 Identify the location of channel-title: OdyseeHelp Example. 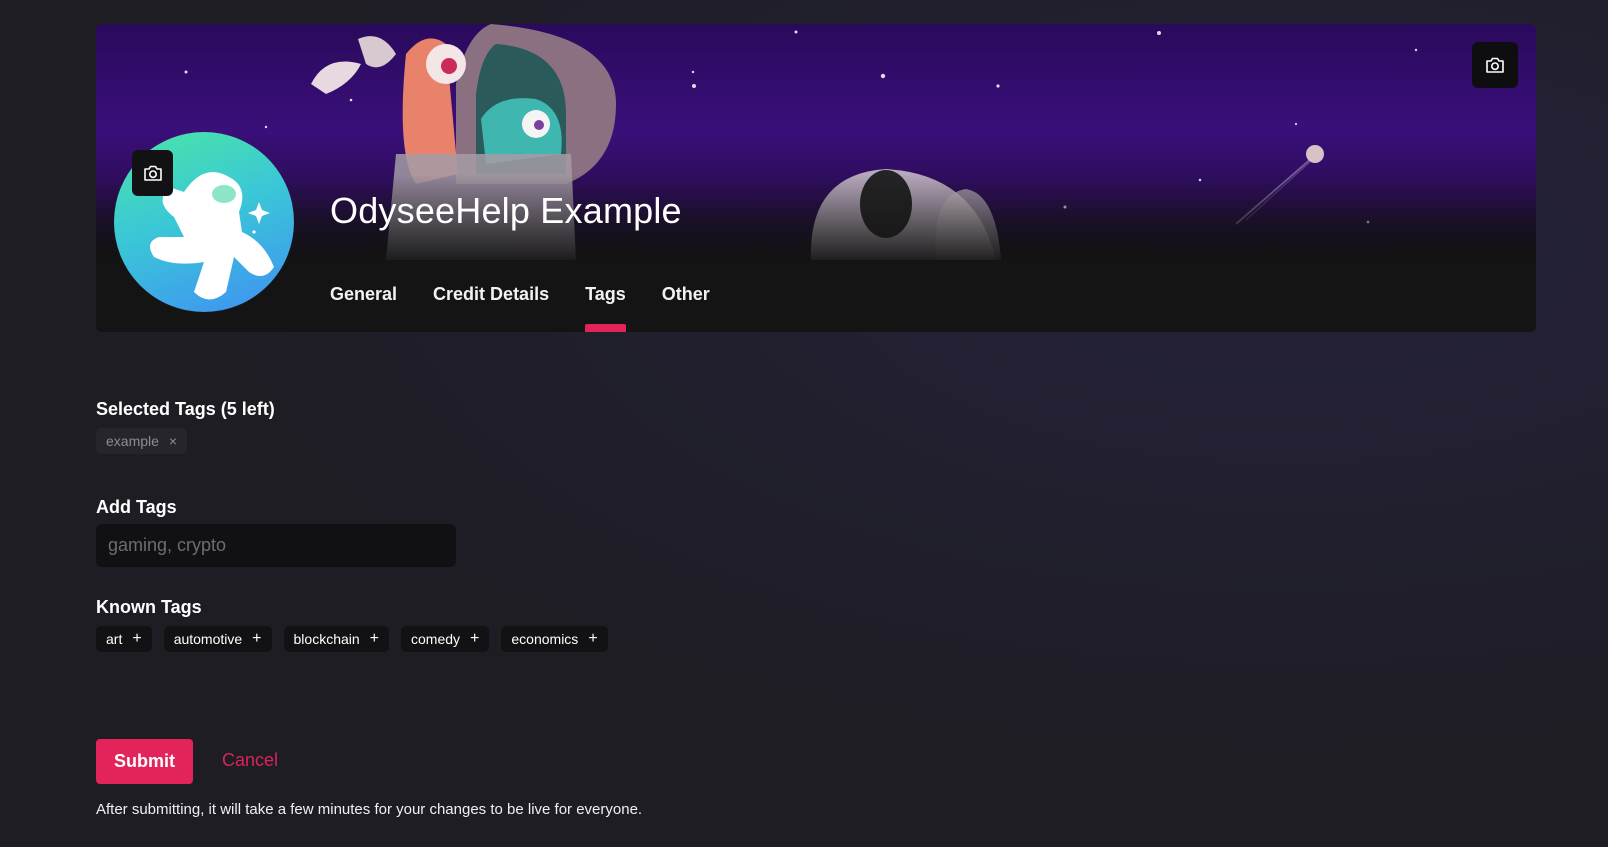
(506, 210).